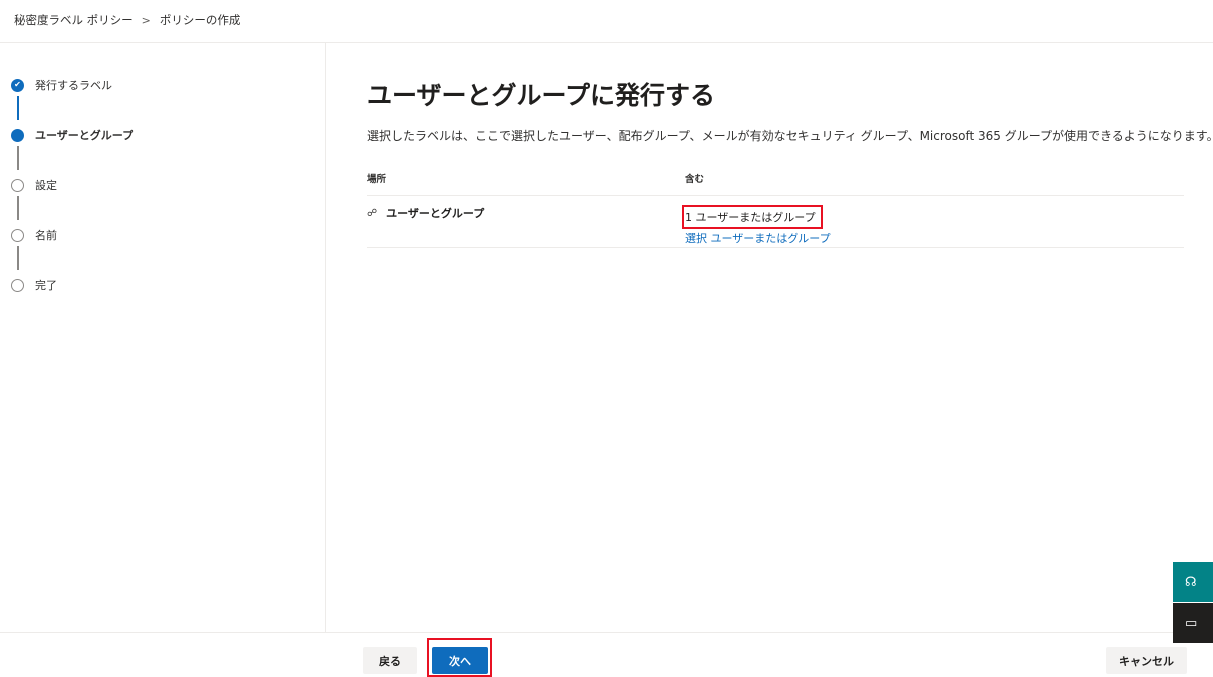  Describe the element at coordinates (17, 85) in the screenshot. I see `check-icon: ✔` at that location.